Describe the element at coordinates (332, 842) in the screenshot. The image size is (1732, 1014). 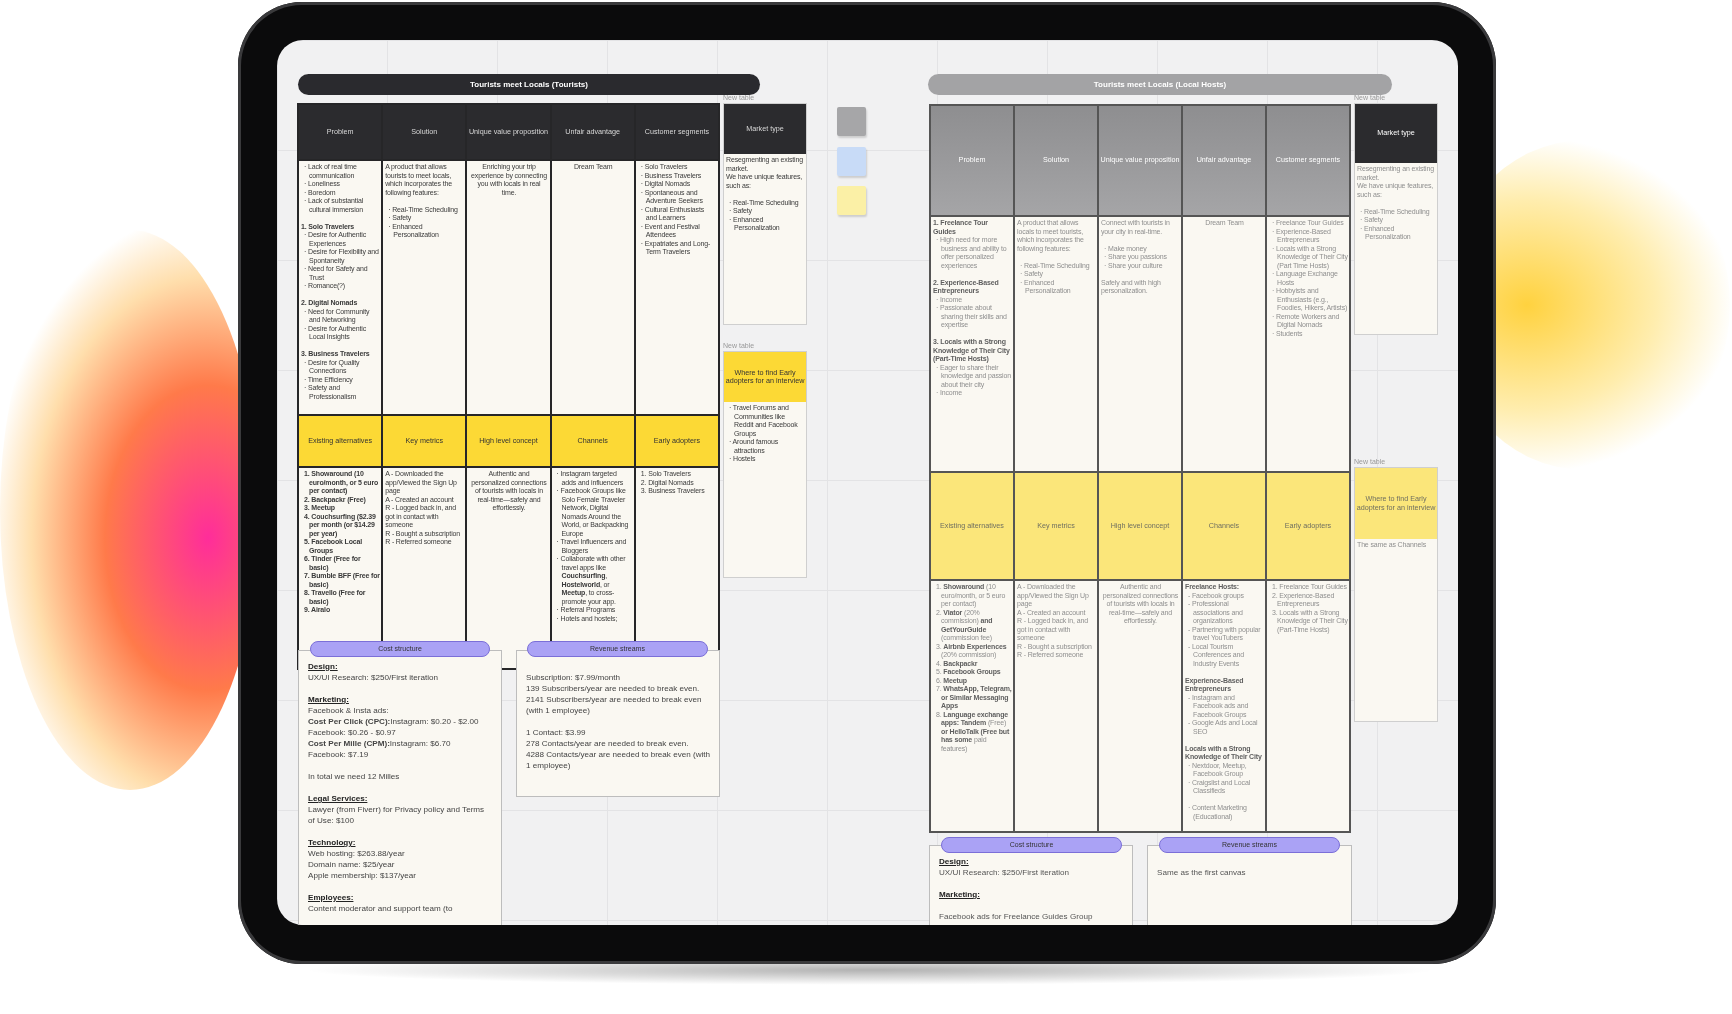
I see `section-heading: Technology:` at that location.